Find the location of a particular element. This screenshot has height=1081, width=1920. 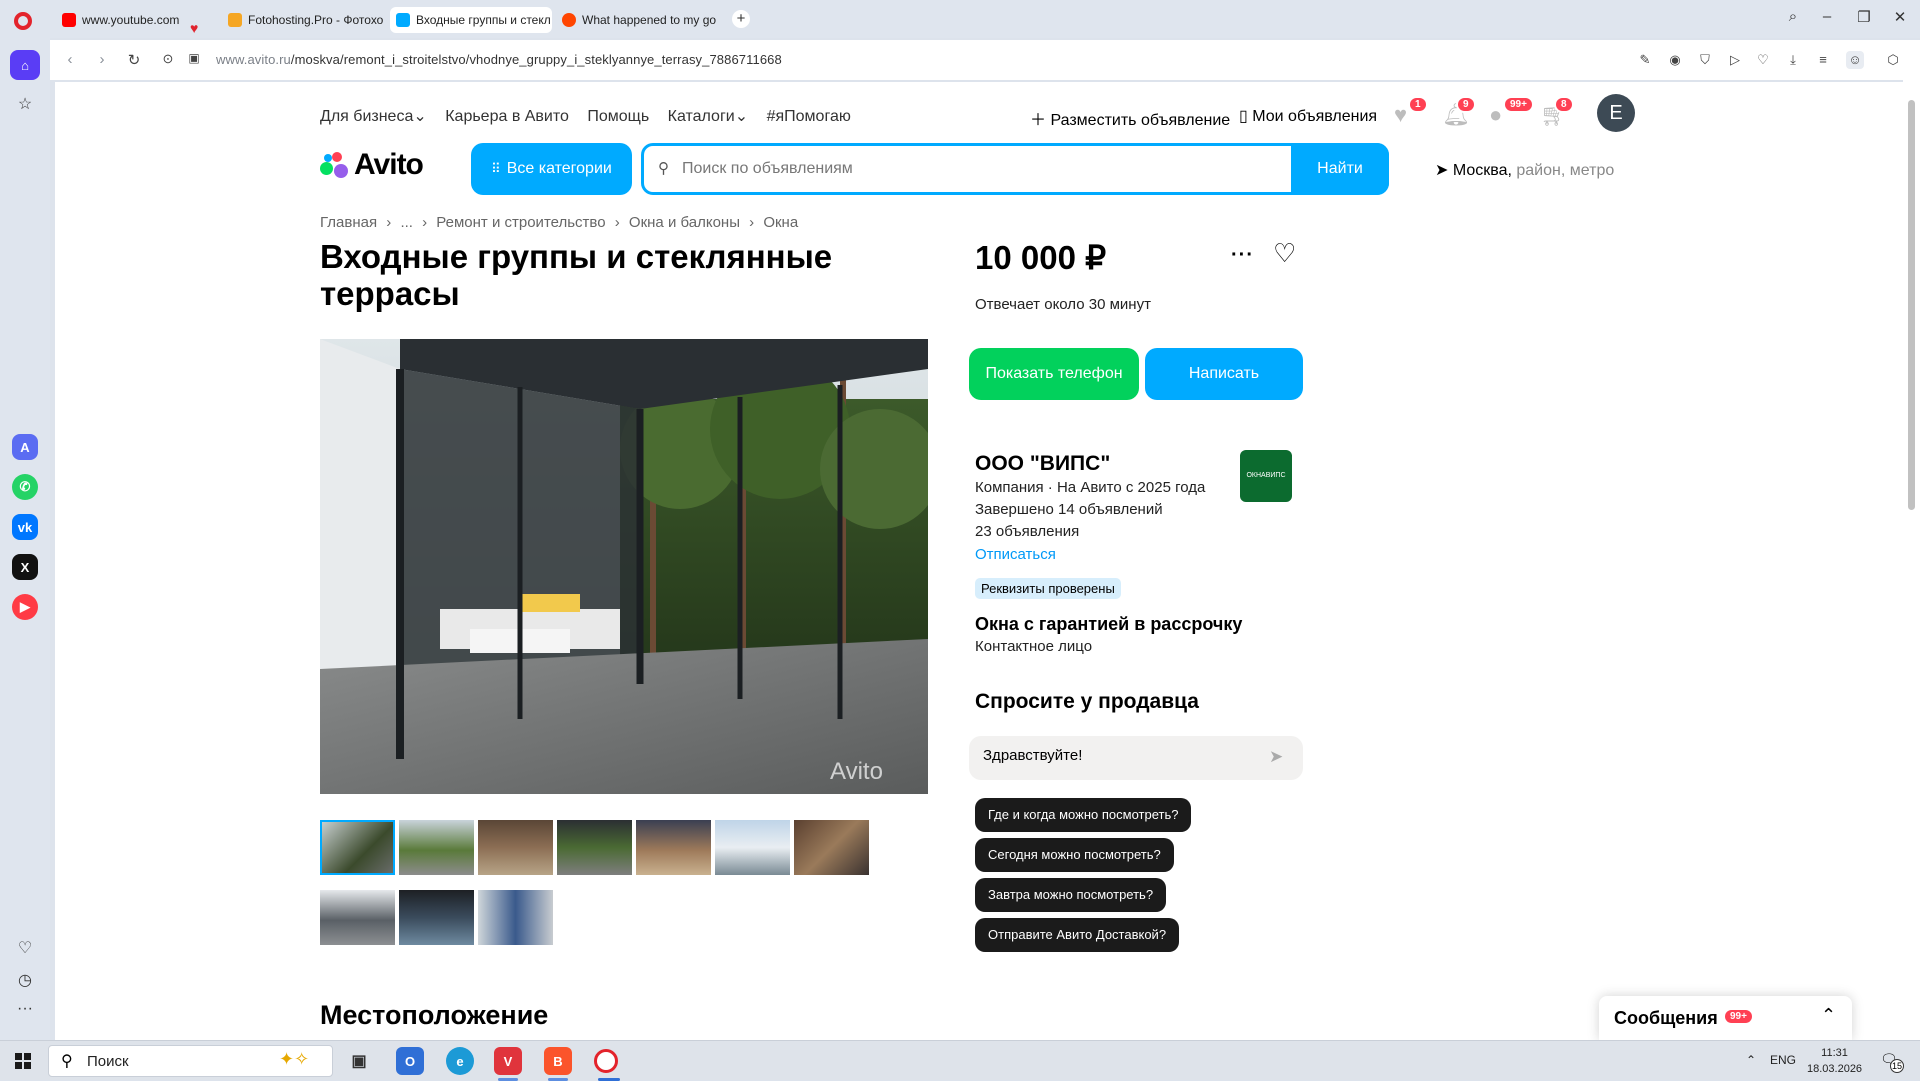

search-tabs-icon: ⌕ is located at coordinates (1793, 16).